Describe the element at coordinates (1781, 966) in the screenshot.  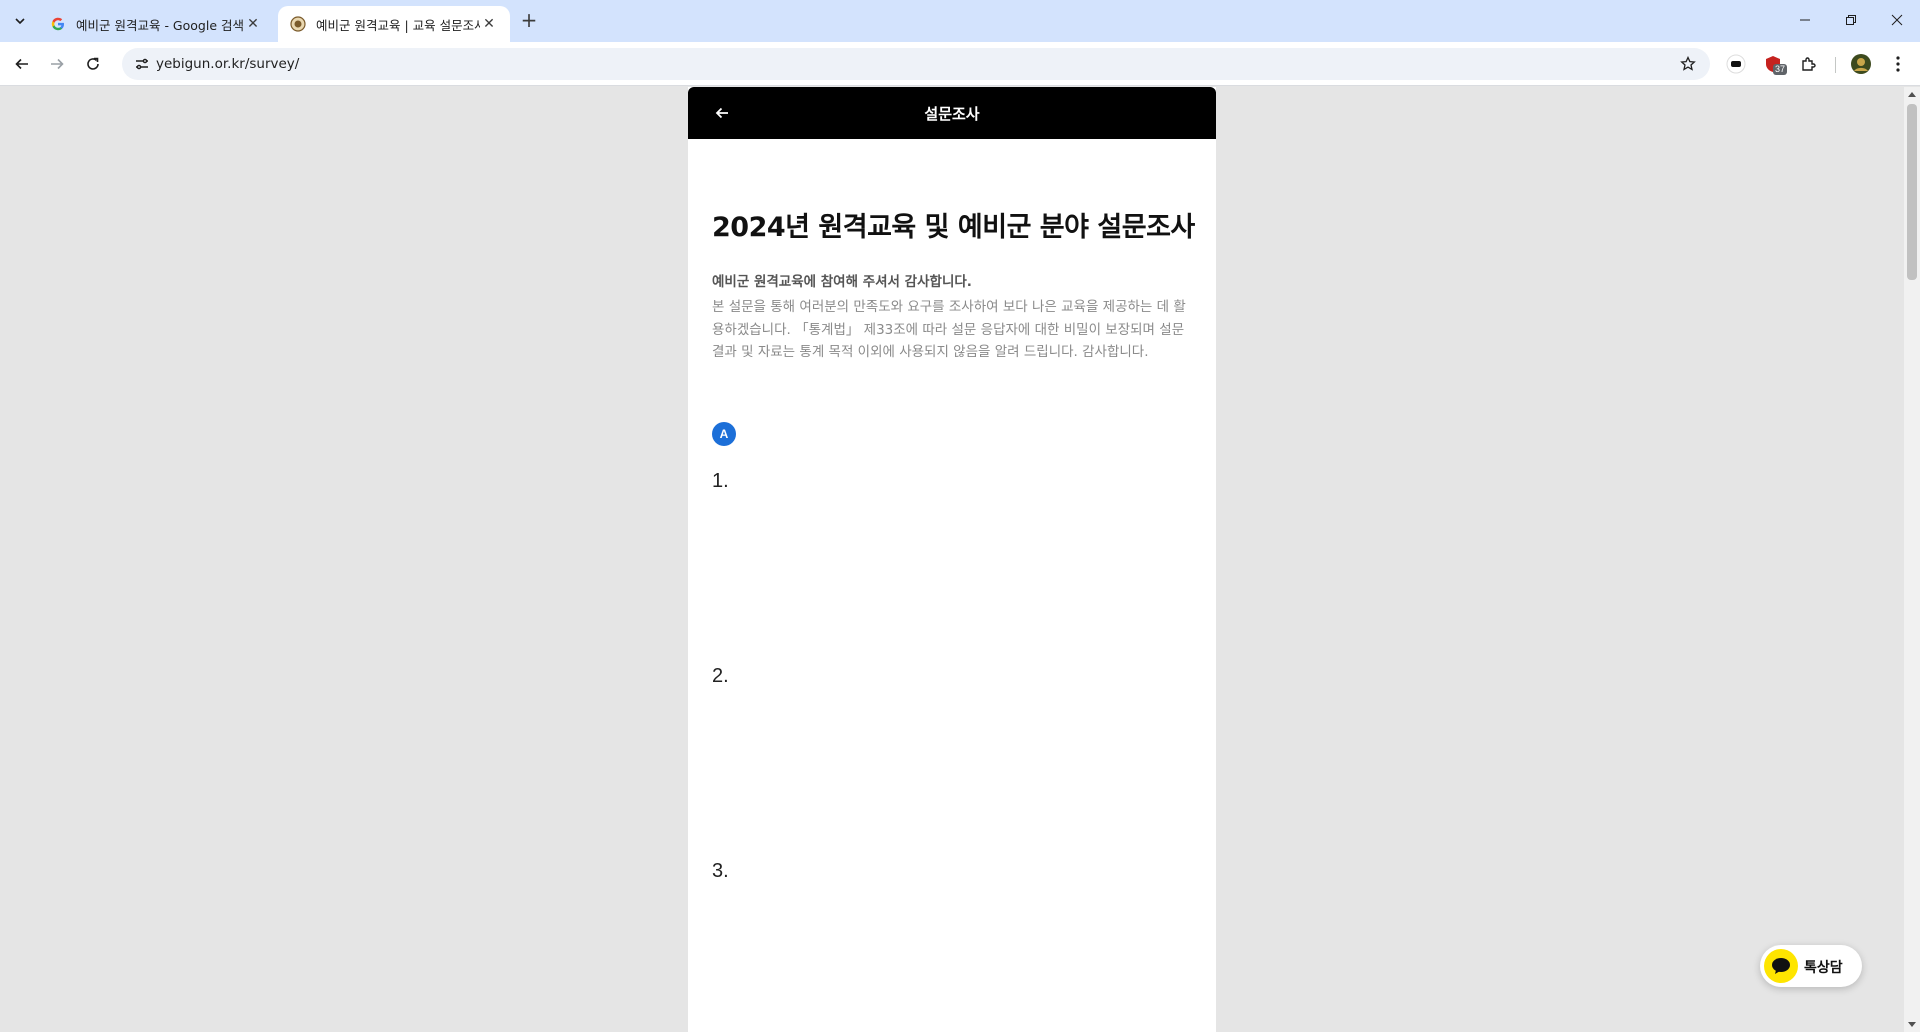
I see `chat-bubble-icon` at that location.